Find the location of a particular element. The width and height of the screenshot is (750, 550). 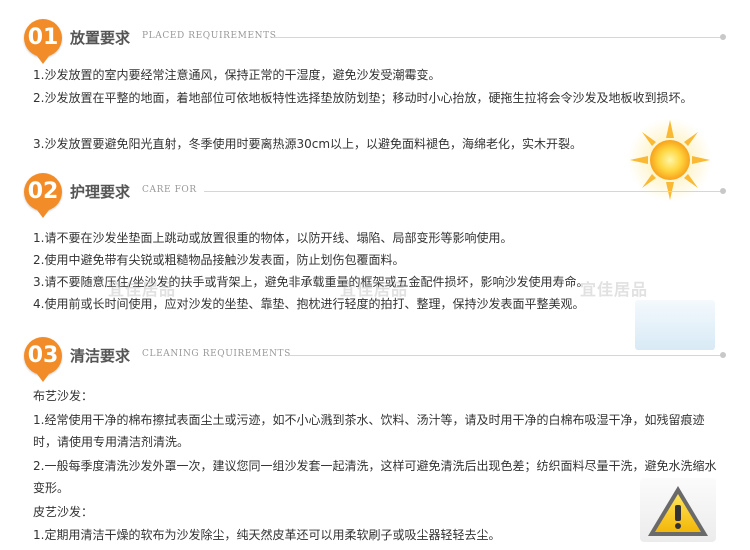

section-subtitle: CLEANING REQUIREMENTS is located at coordinates (216, 354).